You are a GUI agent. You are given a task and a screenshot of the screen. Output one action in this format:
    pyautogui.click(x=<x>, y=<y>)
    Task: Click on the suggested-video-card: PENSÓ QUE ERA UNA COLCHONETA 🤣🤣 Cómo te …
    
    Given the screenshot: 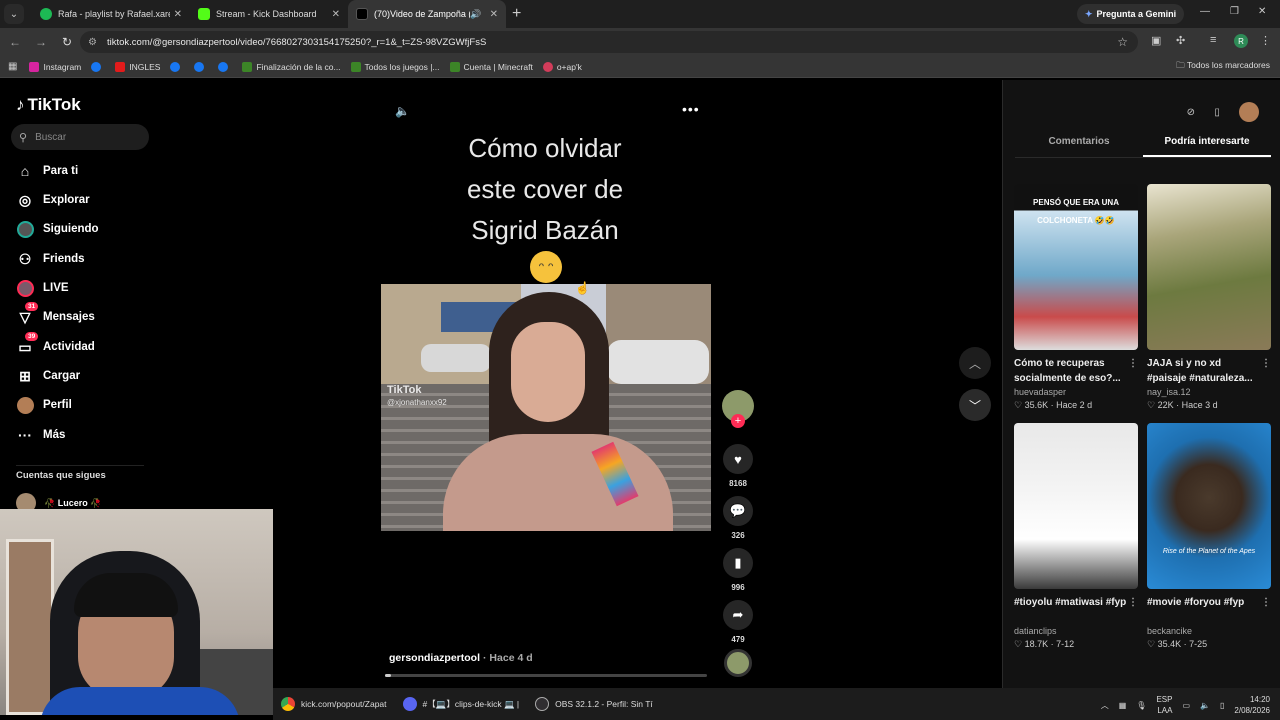 What is the action you would take?
    pyautogui.click(x=1076, y=297)
    